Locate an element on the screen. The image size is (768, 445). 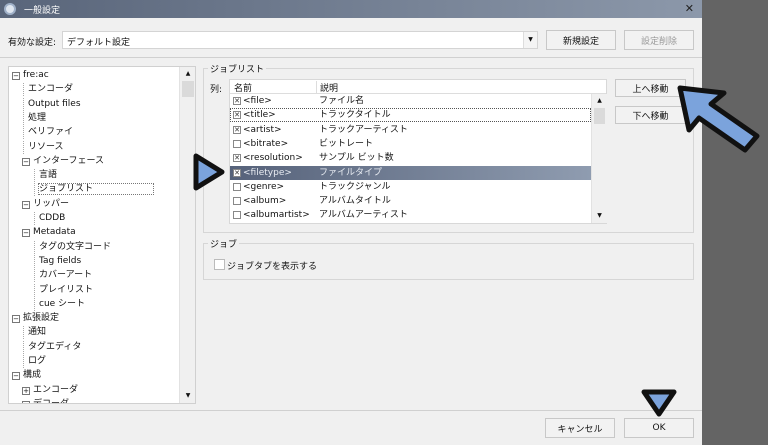
pointer-right-icon is located at coordinates (209, 172).